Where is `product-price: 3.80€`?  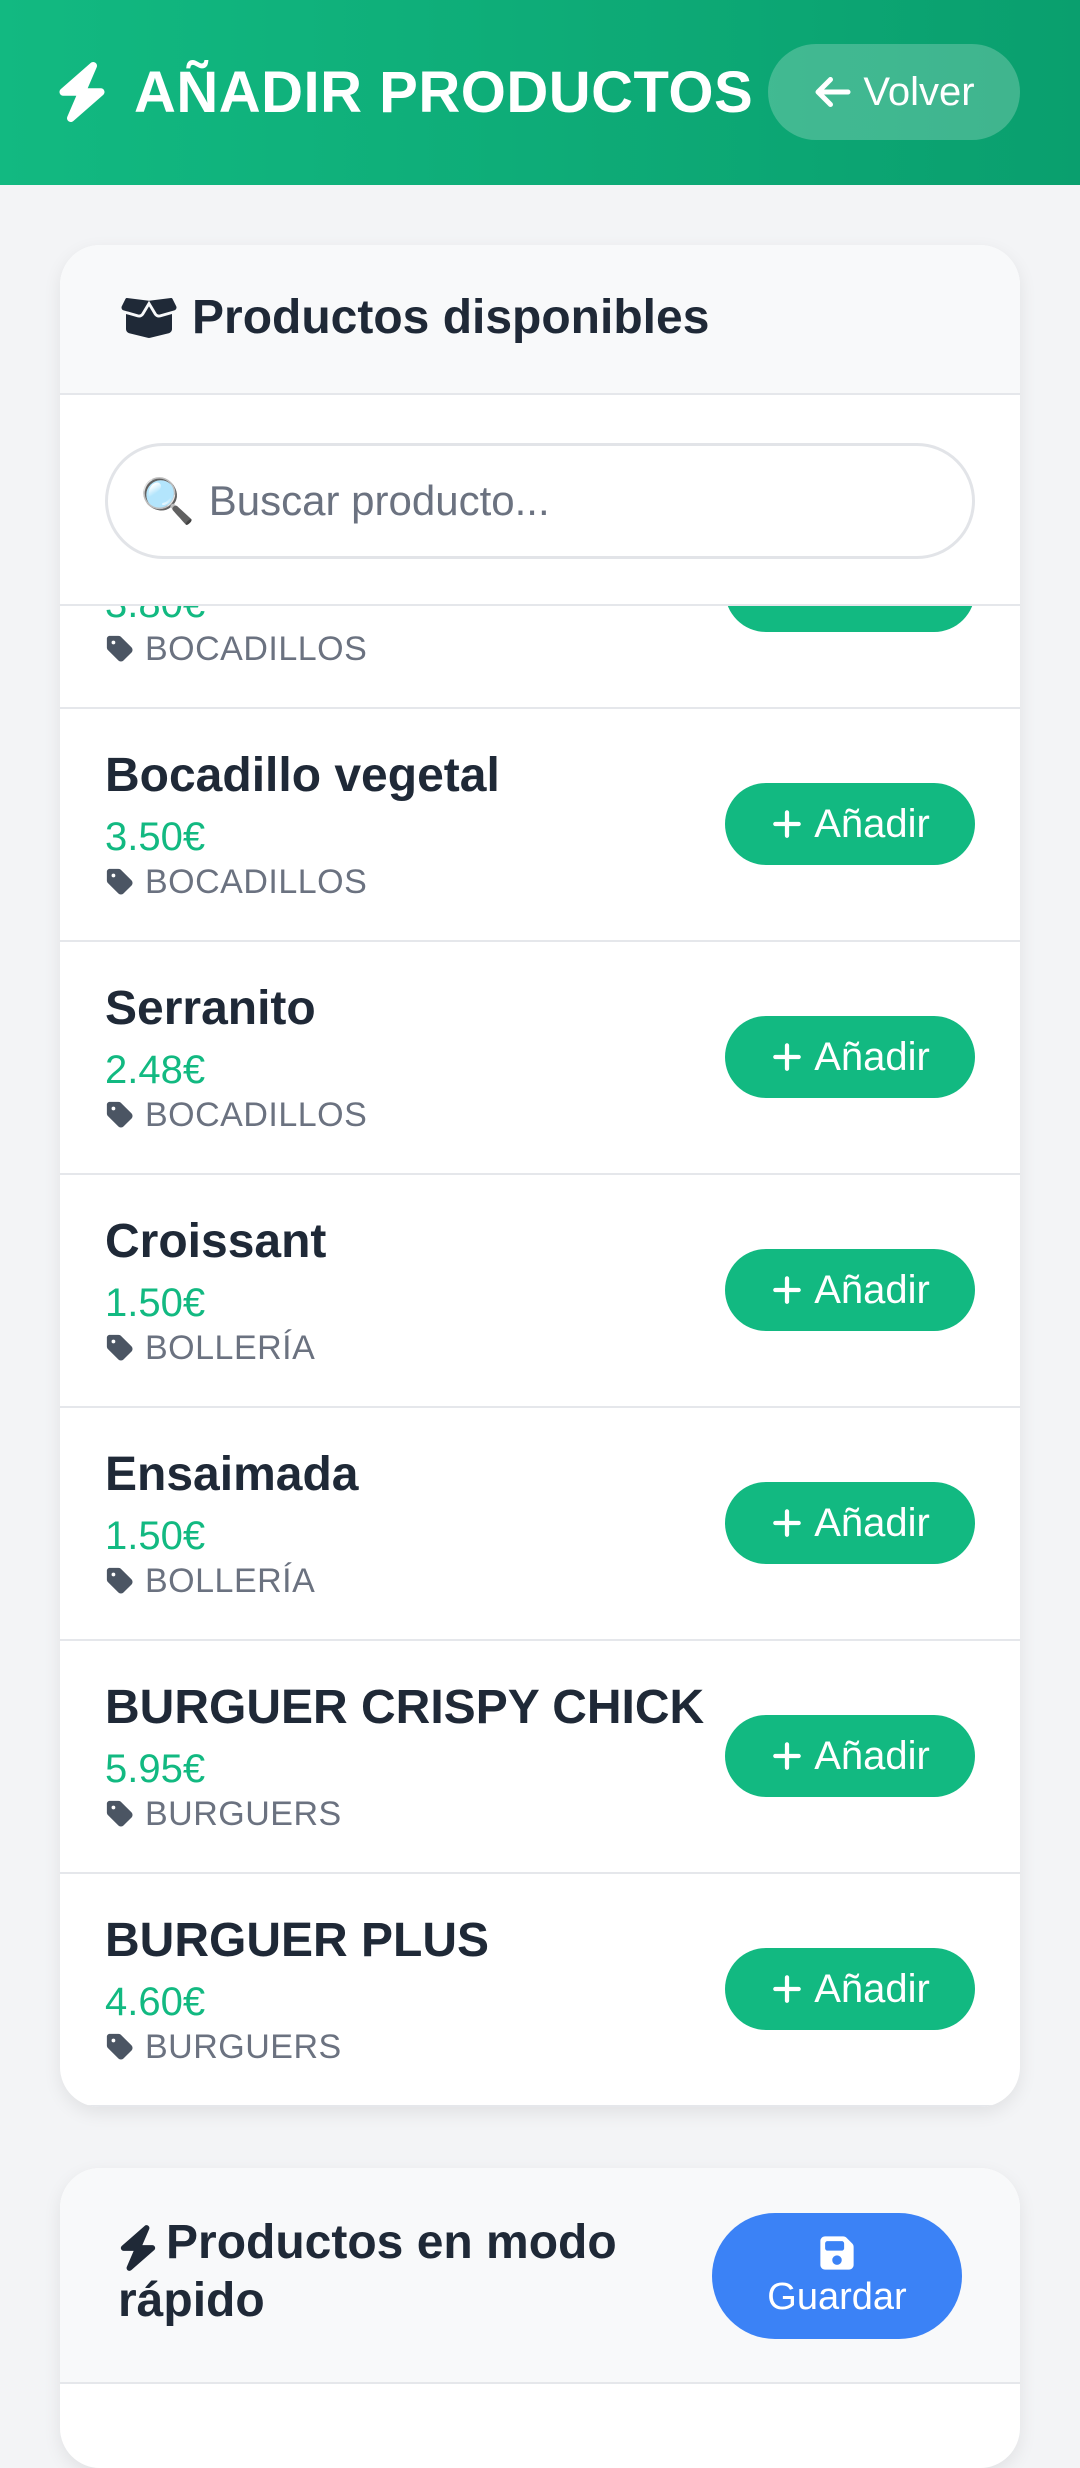
product-price: 3.80€ is located at coordinates (155, 617).